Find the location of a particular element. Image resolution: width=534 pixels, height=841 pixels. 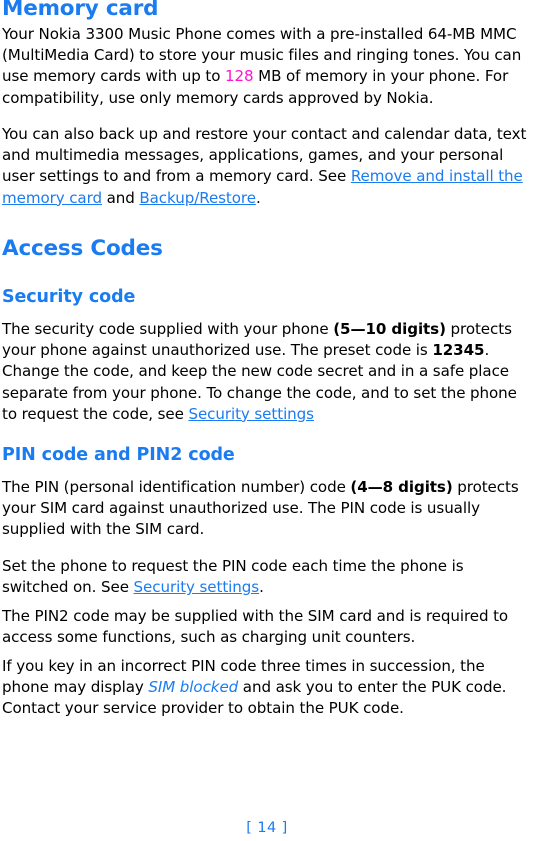

memory-size-highlight: 128 is located at coordinates (239, 76).